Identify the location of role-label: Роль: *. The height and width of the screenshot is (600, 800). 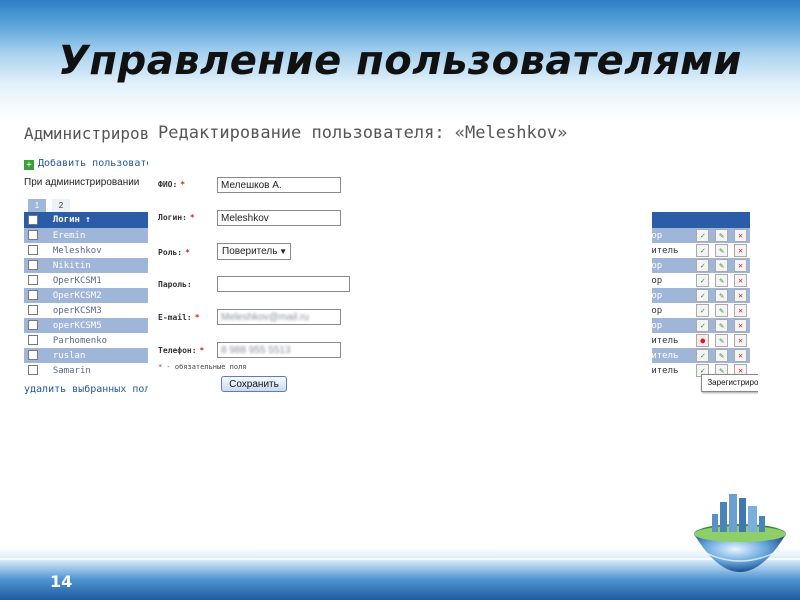
(174, 252).